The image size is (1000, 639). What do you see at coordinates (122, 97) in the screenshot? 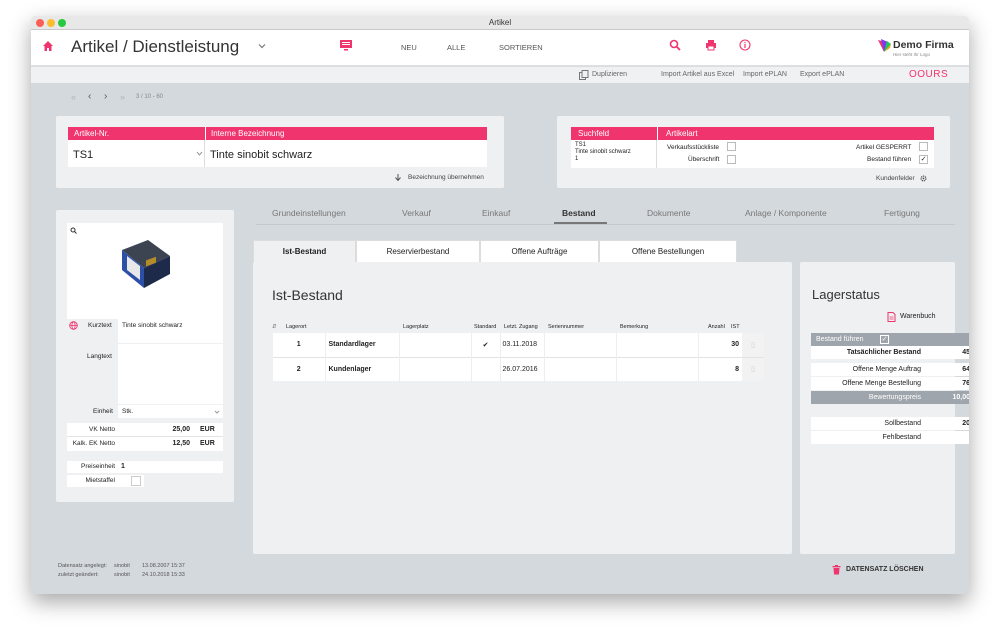
I see `last-page-icon: »` at bounding box center [122, 97].